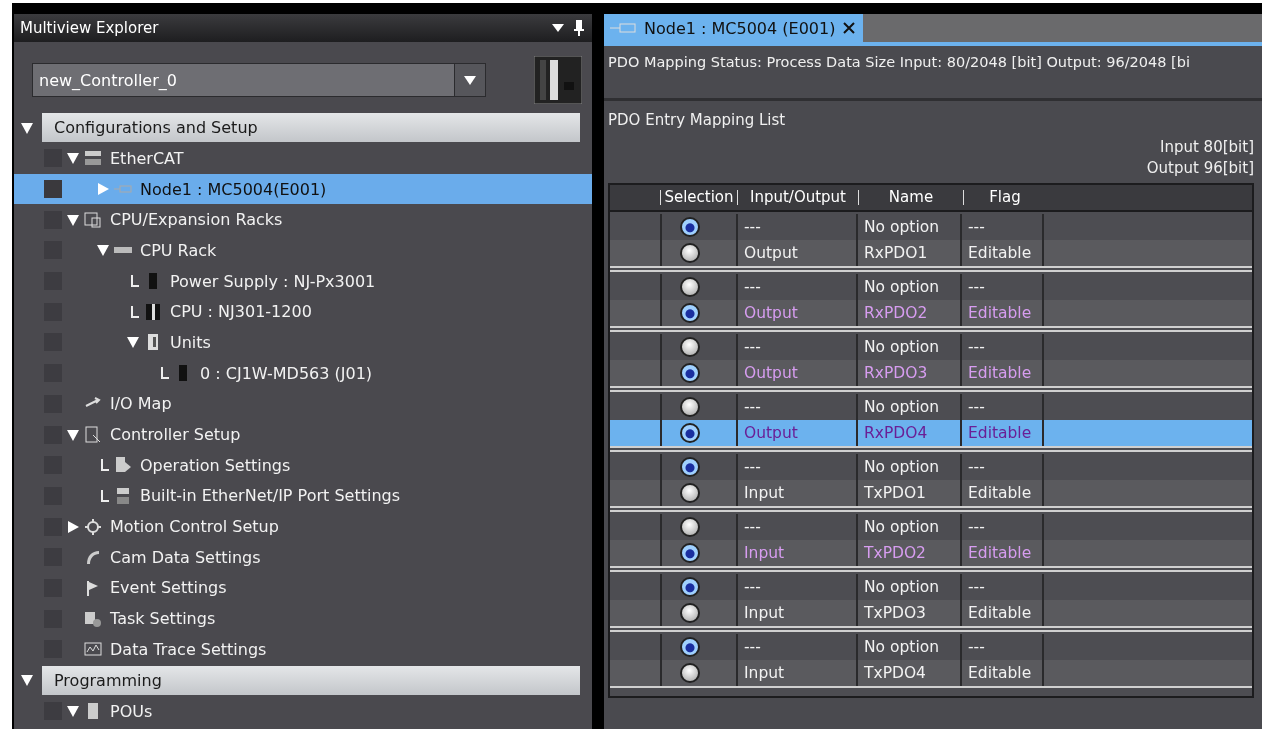  I want to click on dropdown-icon, so click(558, 28).